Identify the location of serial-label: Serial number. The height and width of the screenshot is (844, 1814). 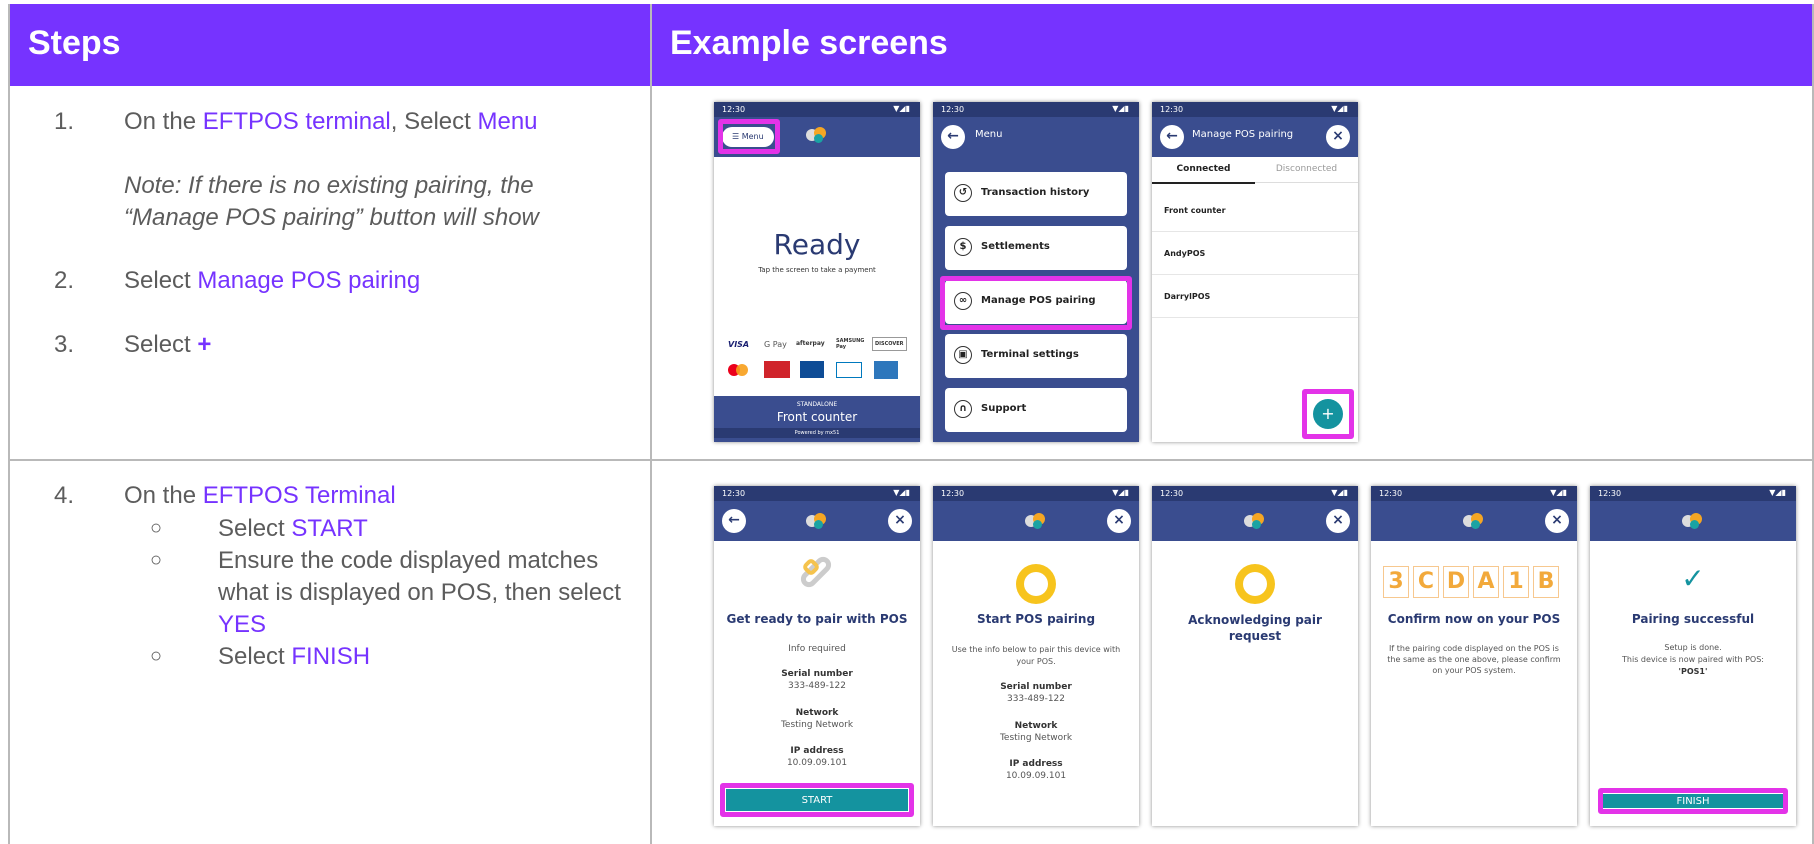
(817, 674).